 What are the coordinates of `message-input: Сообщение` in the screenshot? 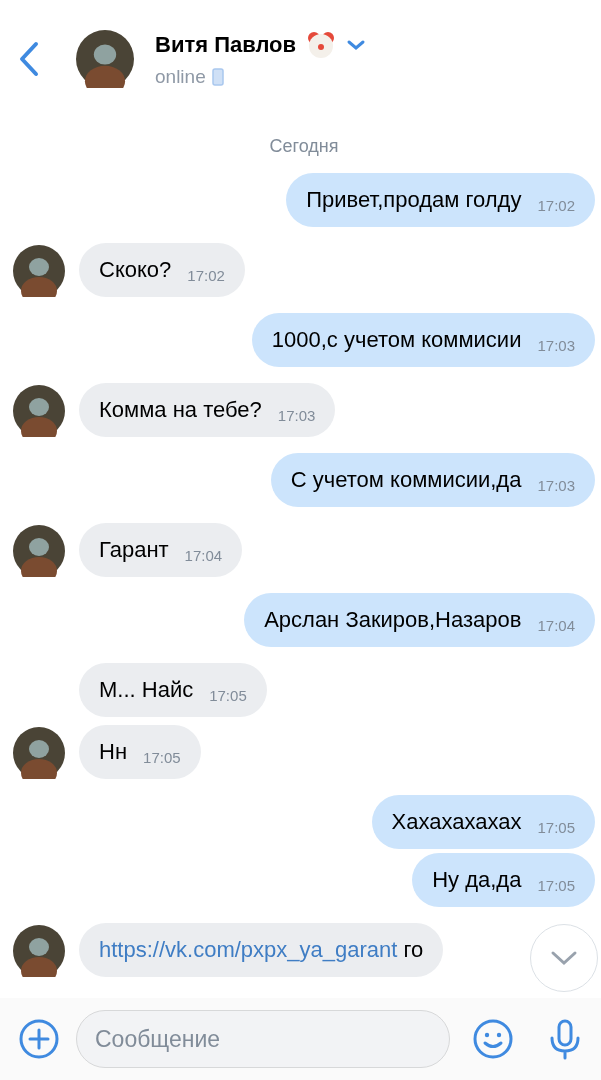 It's located at (263, 1039).